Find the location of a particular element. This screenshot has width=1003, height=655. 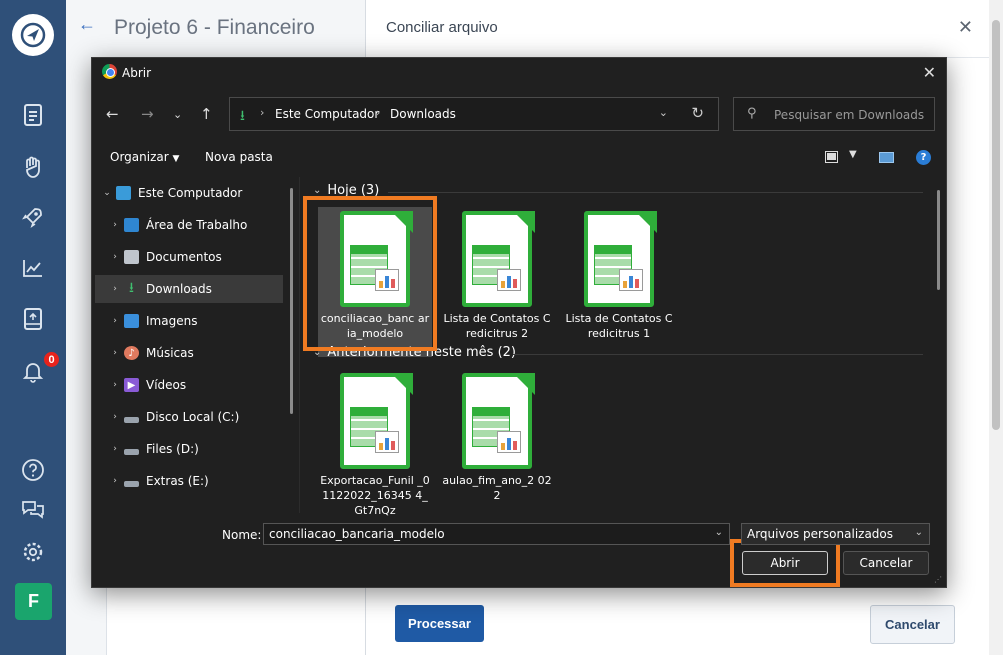

tree-item-label: Este Computador is located at coordinates (190, 193).